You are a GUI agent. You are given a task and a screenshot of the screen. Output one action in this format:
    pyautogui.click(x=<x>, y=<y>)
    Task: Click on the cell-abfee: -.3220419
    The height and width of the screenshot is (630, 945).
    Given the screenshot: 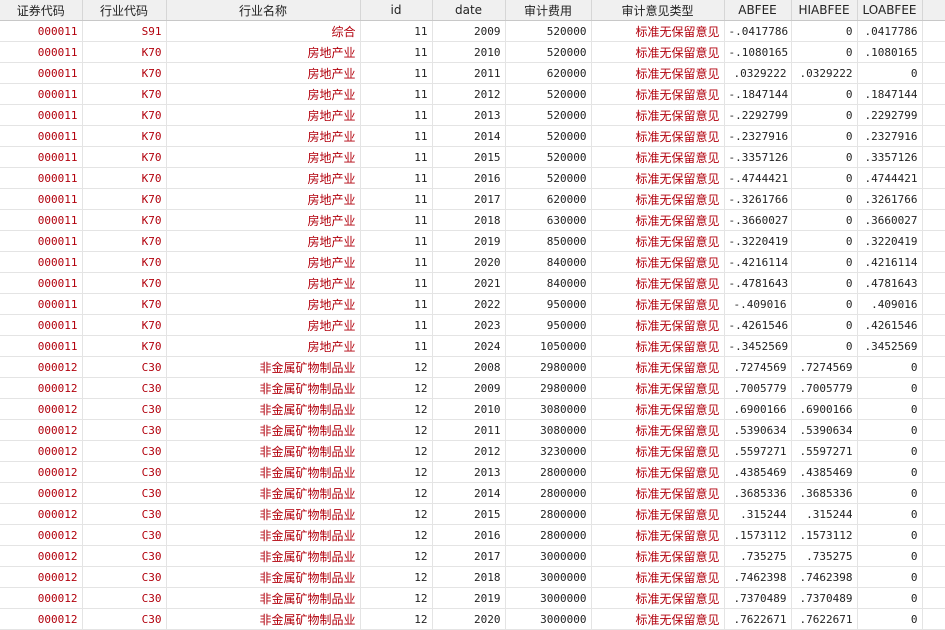 What is the action you would take?
    pyautogui.click(x=758, y=241)
    